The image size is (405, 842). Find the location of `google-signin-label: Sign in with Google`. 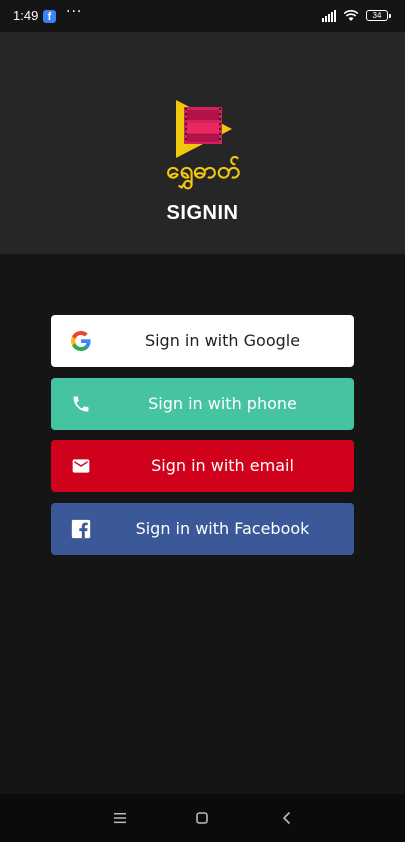

google-signin-label: Sign in with Google is located at coordinates (222, 340).